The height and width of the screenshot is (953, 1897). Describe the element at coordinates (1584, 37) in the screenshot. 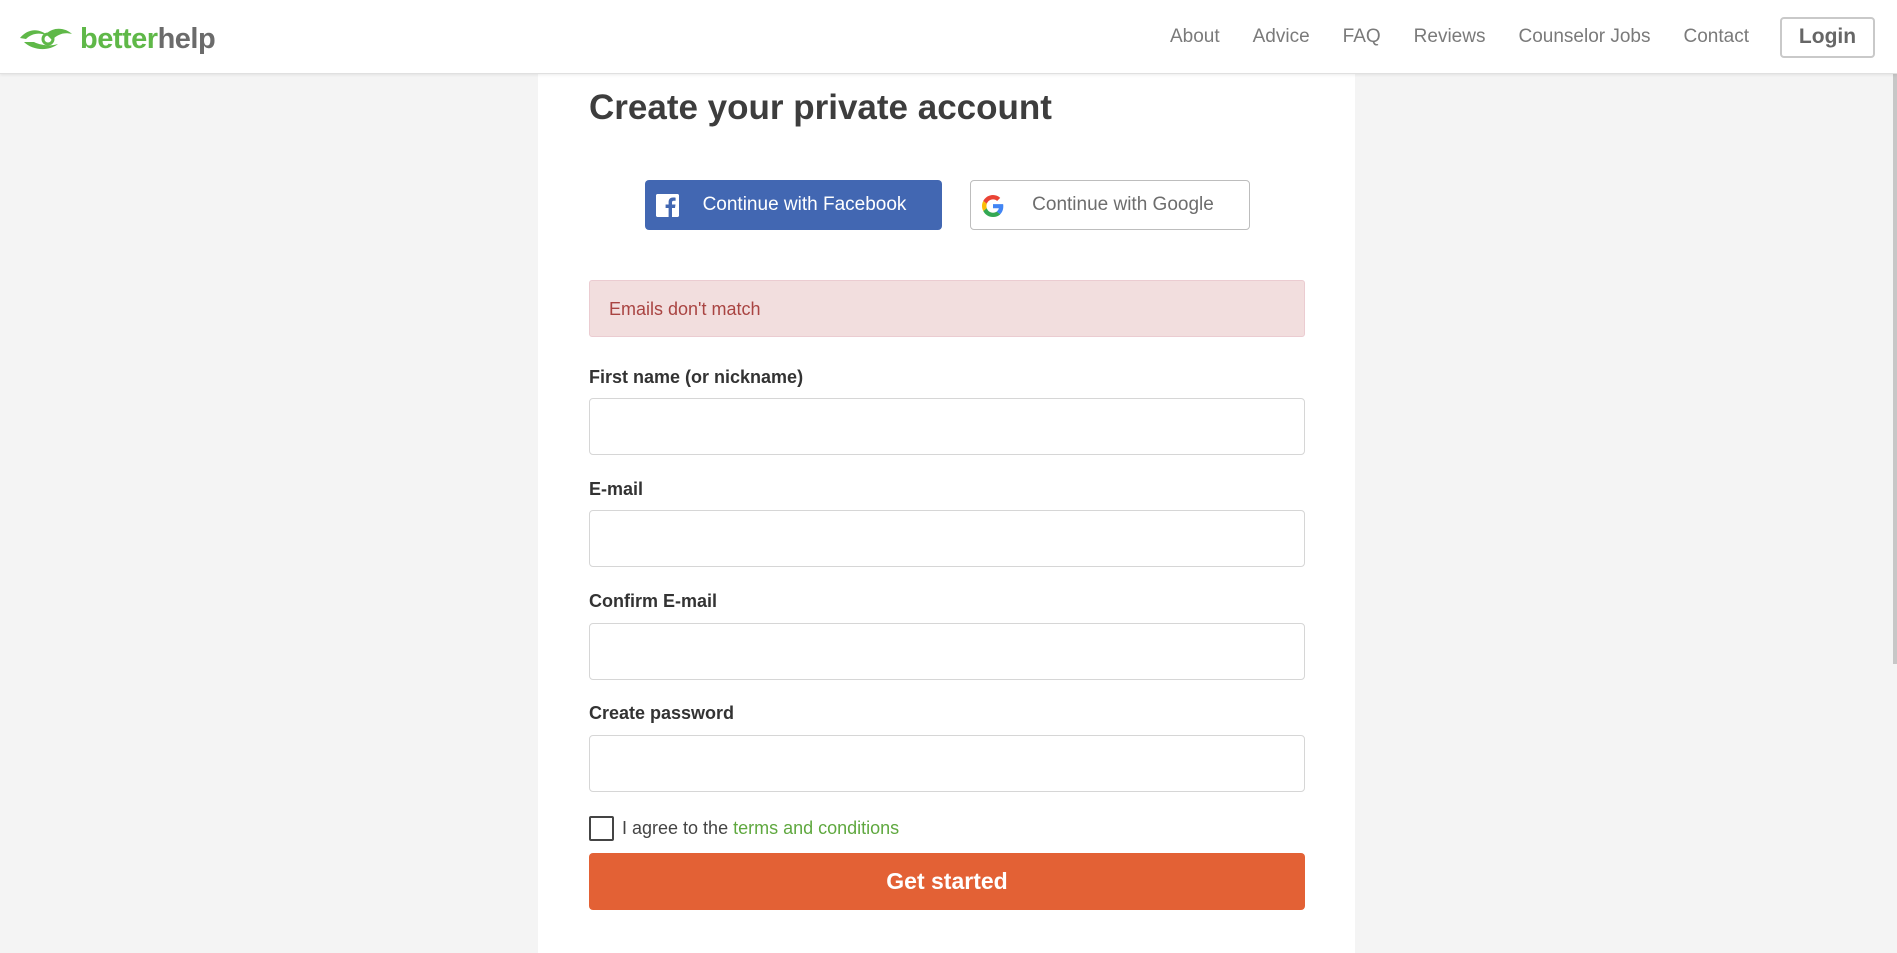

I see `nav-counselor-jobs: Counselor Jobs` at that location.